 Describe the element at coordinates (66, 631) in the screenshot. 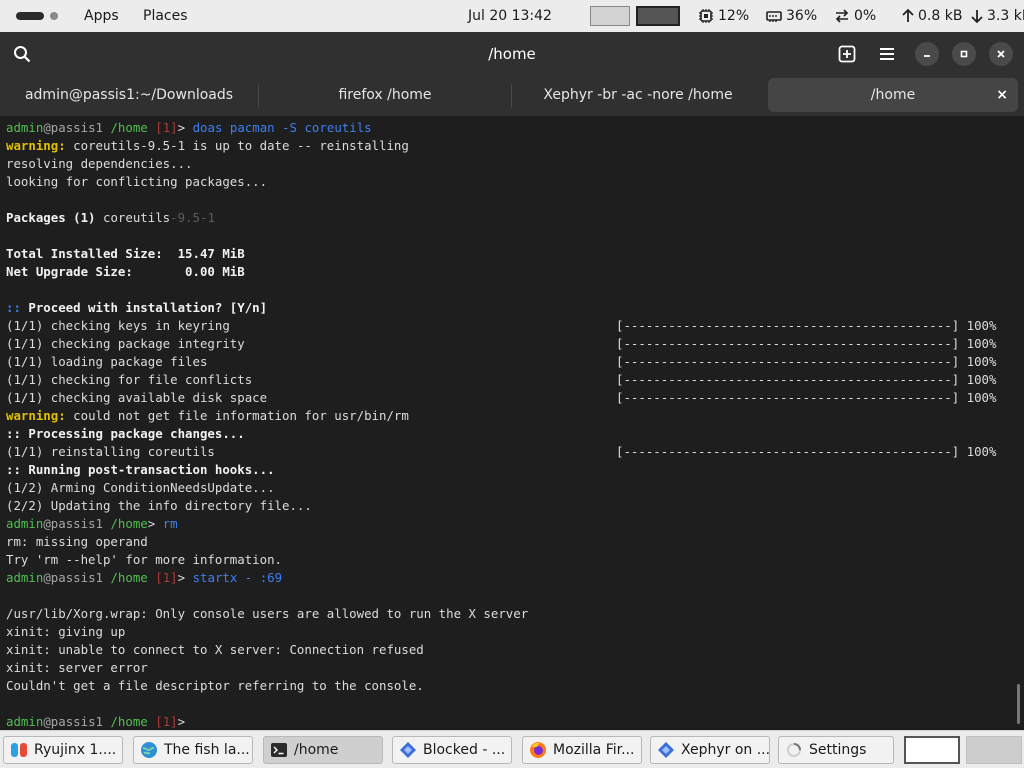

I see `terminal-line: xinit: giving up` at that location.